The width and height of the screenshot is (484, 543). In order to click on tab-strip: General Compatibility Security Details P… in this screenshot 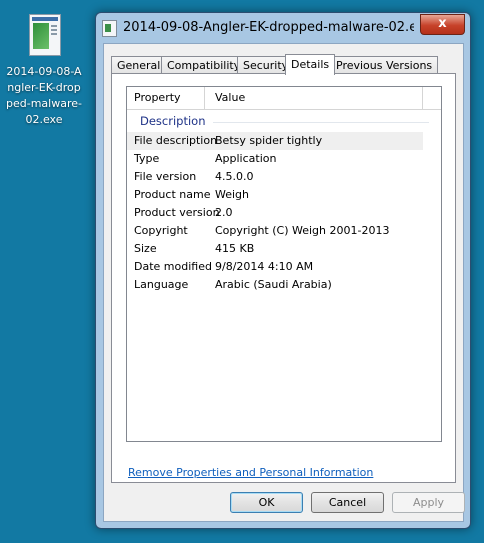, I will do `click(287, 64)`.